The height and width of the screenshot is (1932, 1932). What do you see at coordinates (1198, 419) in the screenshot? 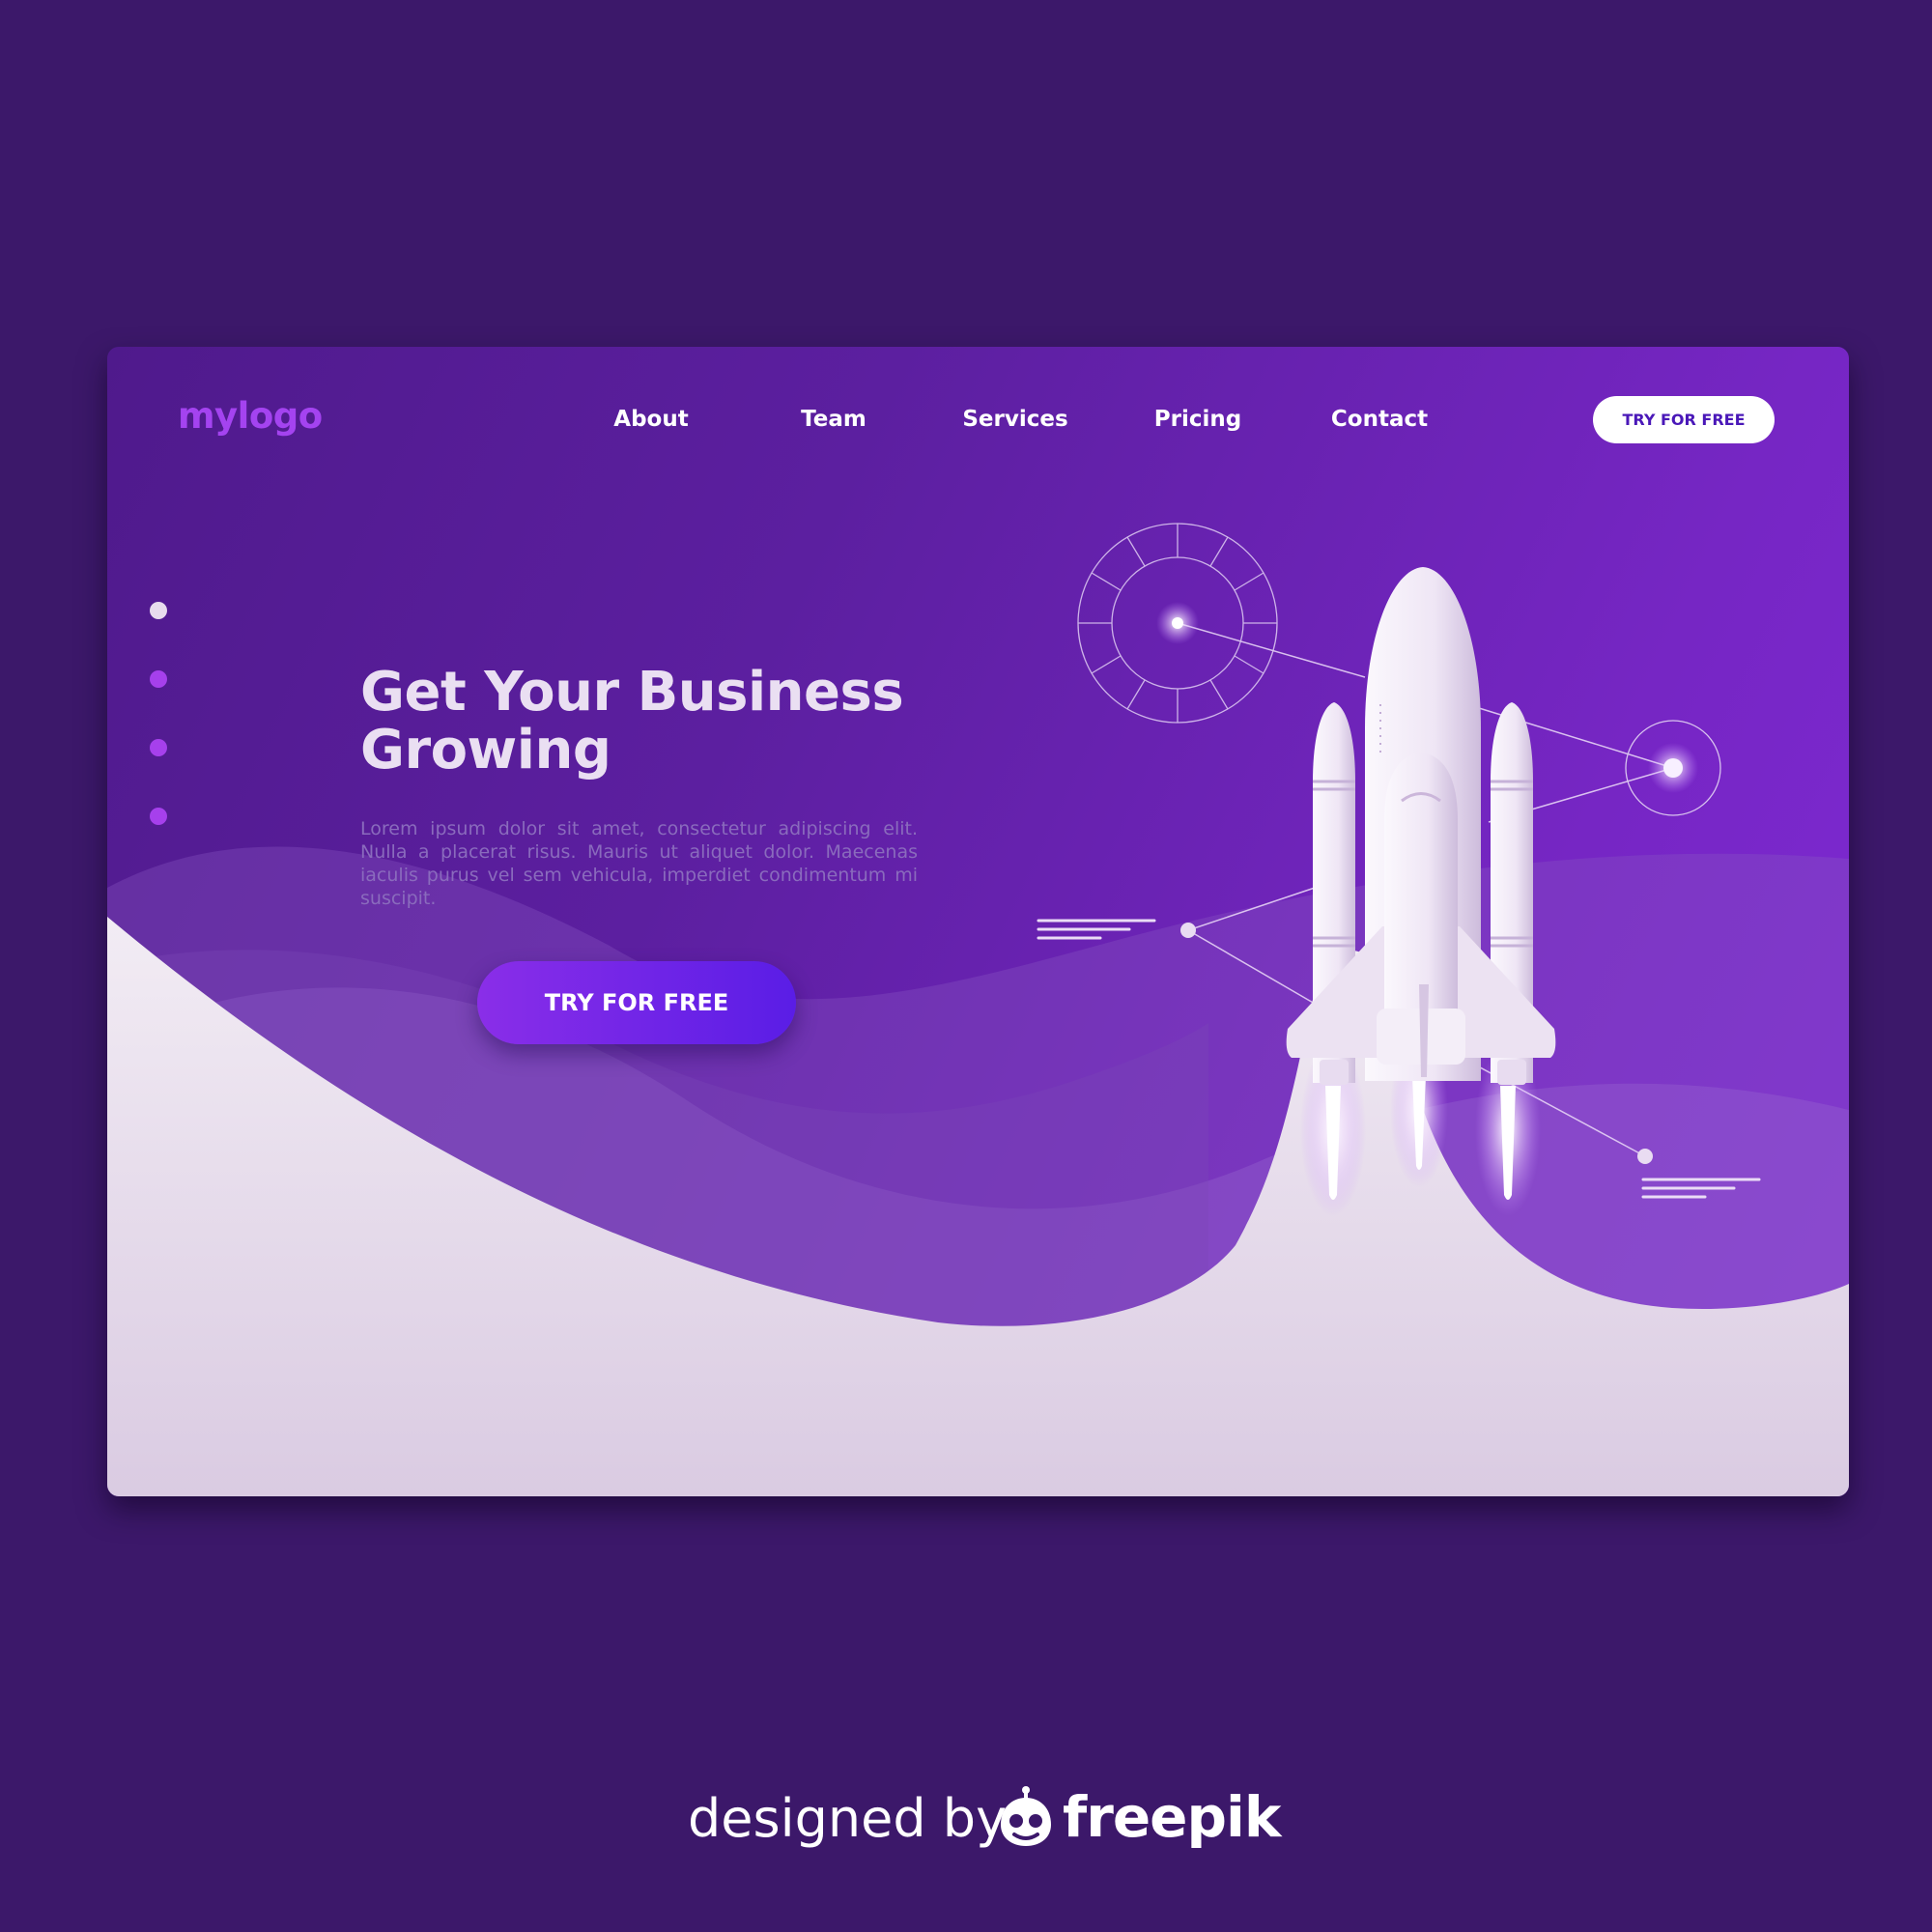
I see `nav-item-pricing: Pricing` at bounding box center [1198, 419].